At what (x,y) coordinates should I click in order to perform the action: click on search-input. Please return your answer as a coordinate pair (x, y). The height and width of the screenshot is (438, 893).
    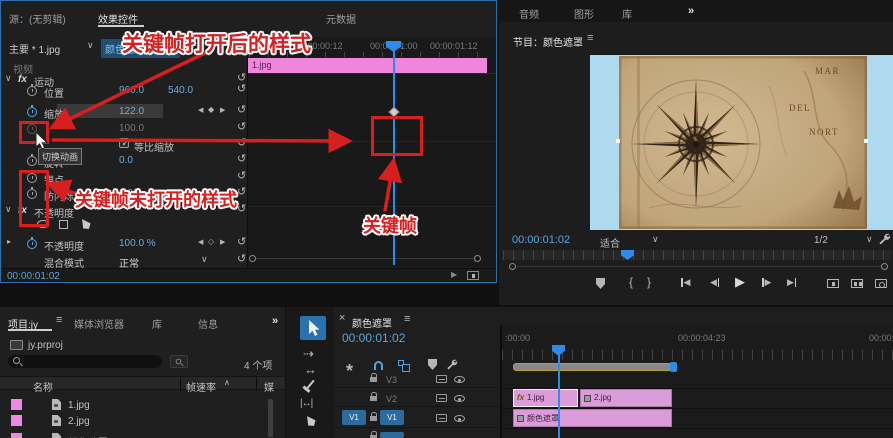
    Looking at the image, I should click on (85, 361).